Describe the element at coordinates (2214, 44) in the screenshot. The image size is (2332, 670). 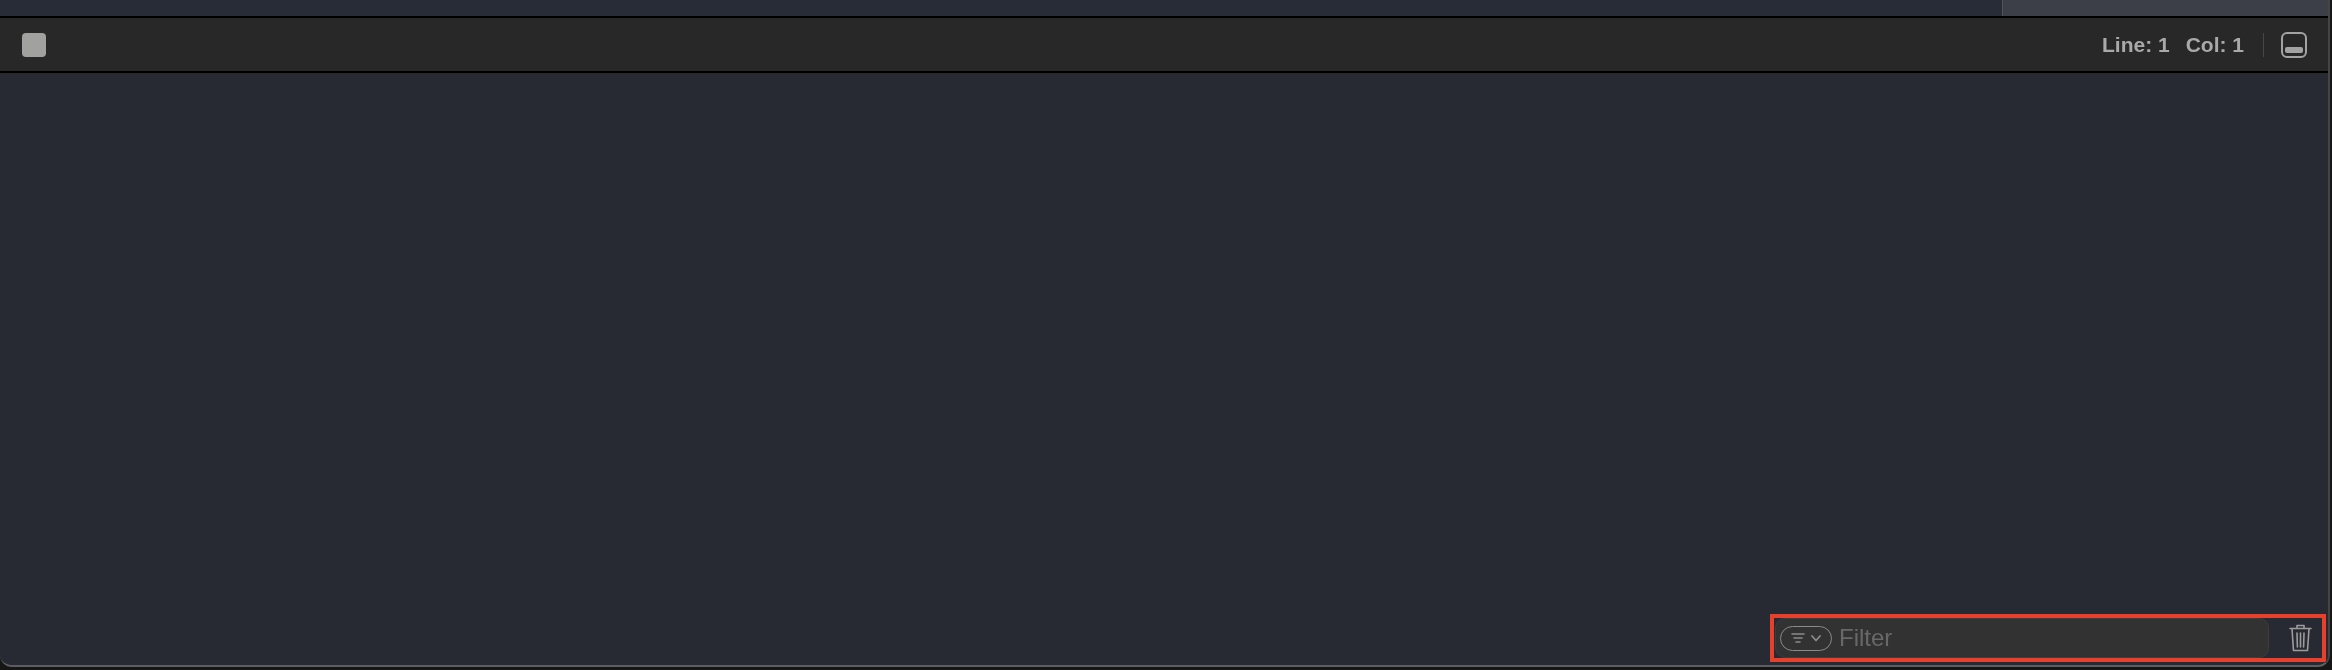
I see `cursor-position-text: Col: 1` at that location.